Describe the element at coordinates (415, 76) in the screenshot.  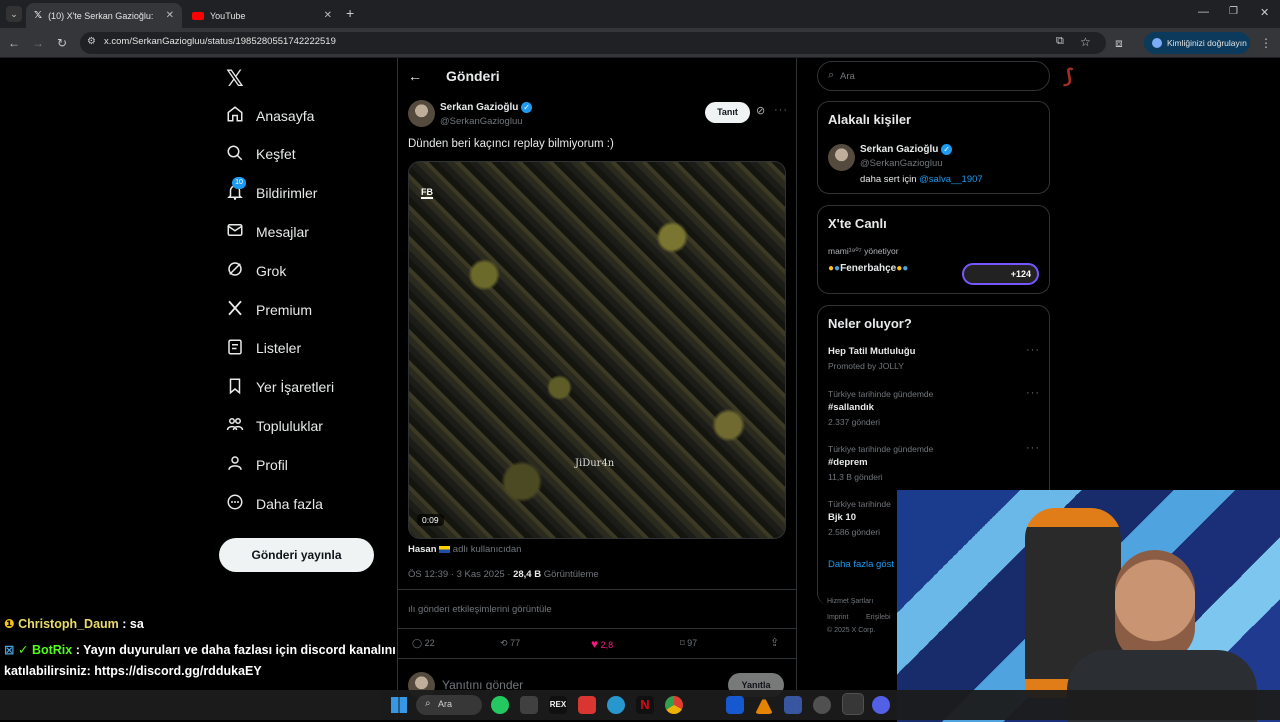
I see `back-arrow-icon: ←` at that location.